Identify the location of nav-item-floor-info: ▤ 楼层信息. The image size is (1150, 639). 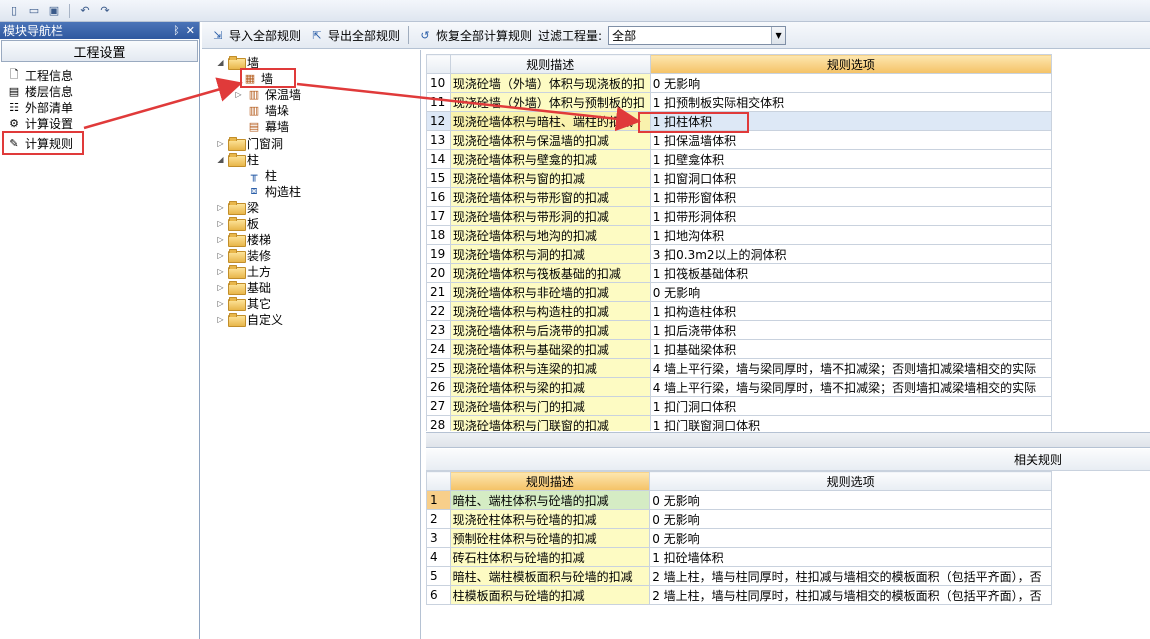
(102, 91).